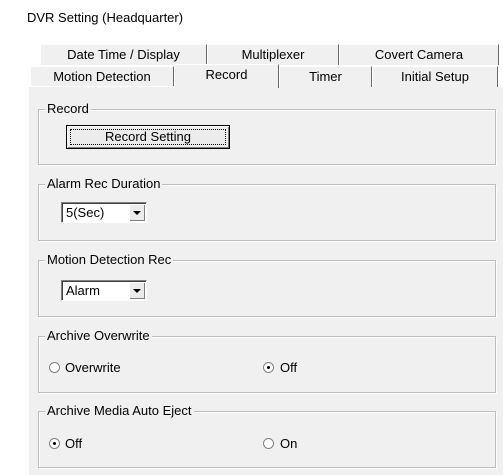 The width and height of the screenshot is (503, 475). Describe the element at coordinates (226, 76) in the screenshot. I see `tab-record: Record` at that location.